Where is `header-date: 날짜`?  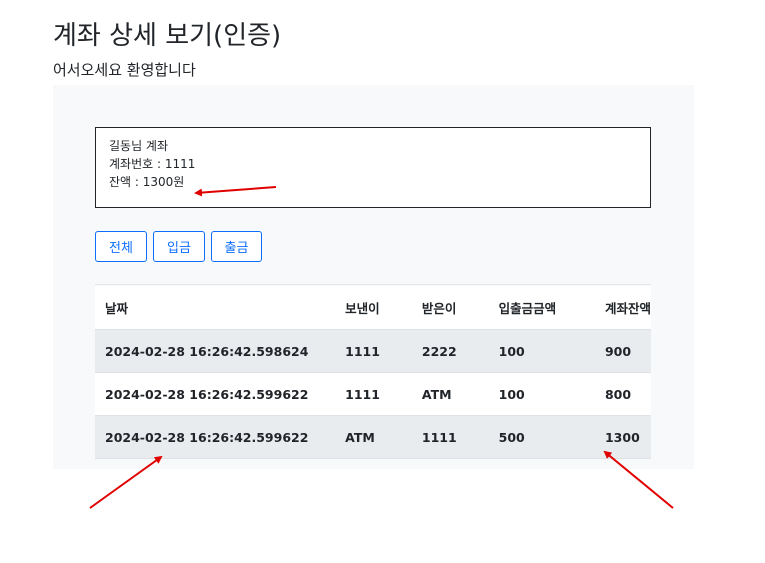
header-date: 날짜 is located at coordinates (215, 308).